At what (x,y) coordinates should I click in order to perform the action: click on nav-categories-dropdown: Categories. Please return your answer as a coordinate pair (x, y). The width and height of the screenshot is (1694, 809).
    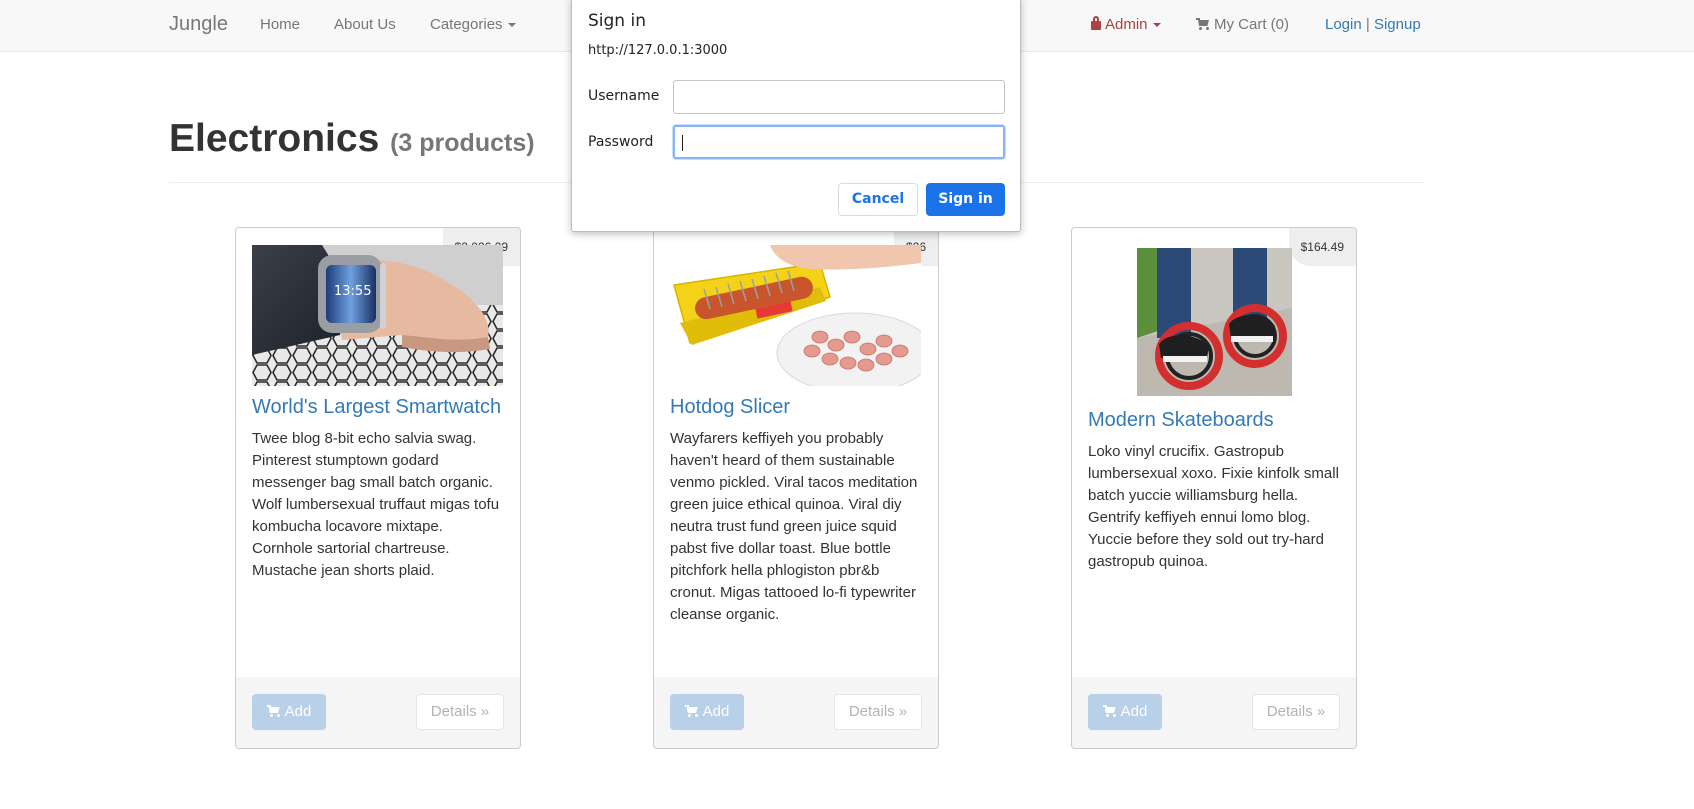
    Looking at the image, I should click on (473, 24).